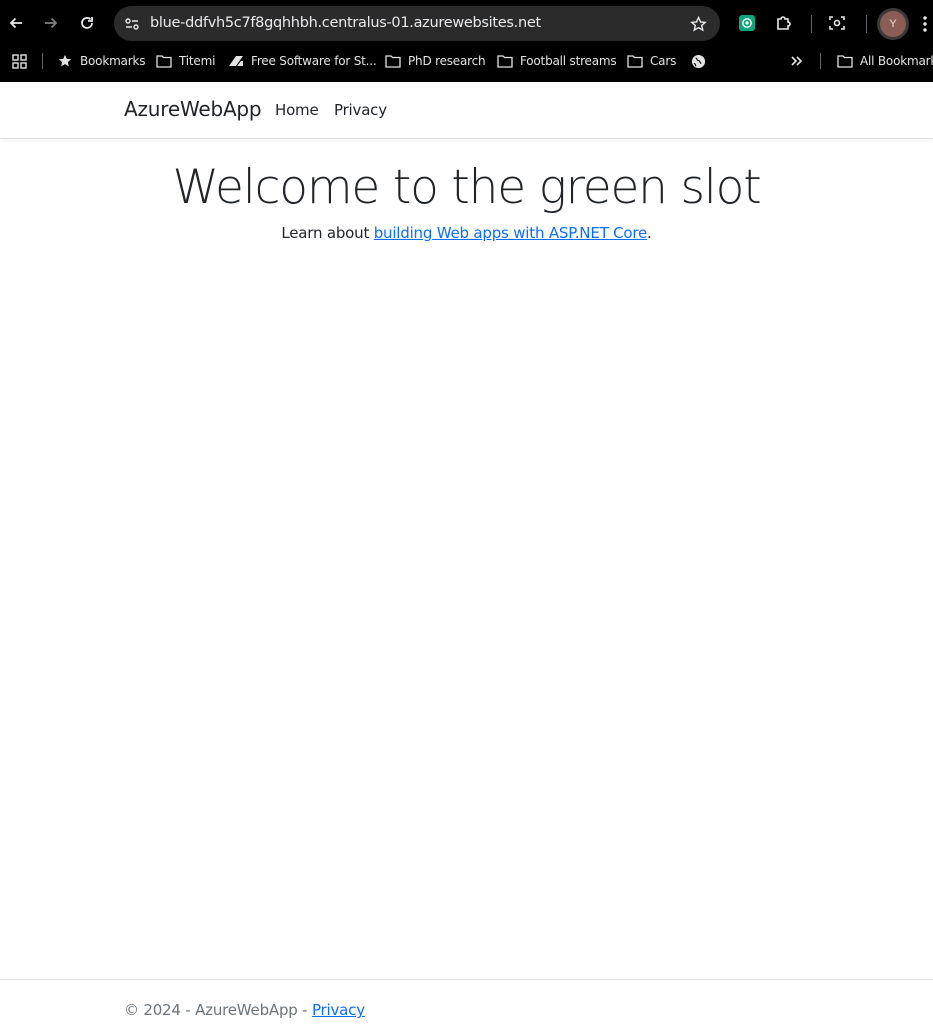 This screenshot has width=933, height=1031. Describe the element at coordinates (466, 110) in the screenshot. I see `site-navbar: AzureWebApp Home Privacy` at that location.